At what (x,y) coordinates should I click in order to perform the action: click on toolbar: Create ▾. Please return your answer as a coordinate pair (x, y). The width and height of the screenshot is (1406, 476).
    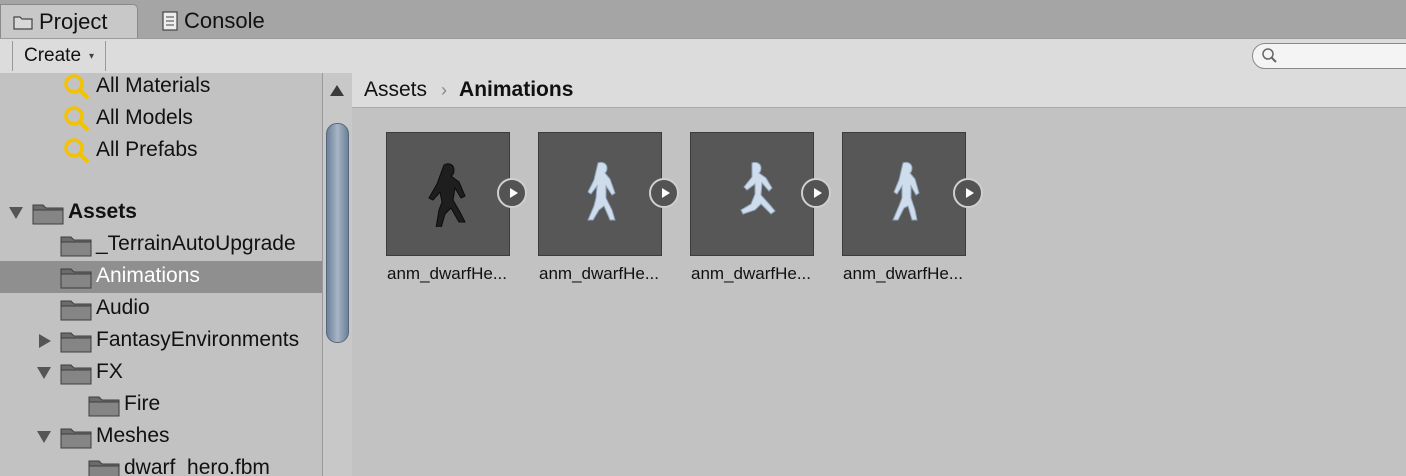
    Looking at the image, I should click on (703, 56).